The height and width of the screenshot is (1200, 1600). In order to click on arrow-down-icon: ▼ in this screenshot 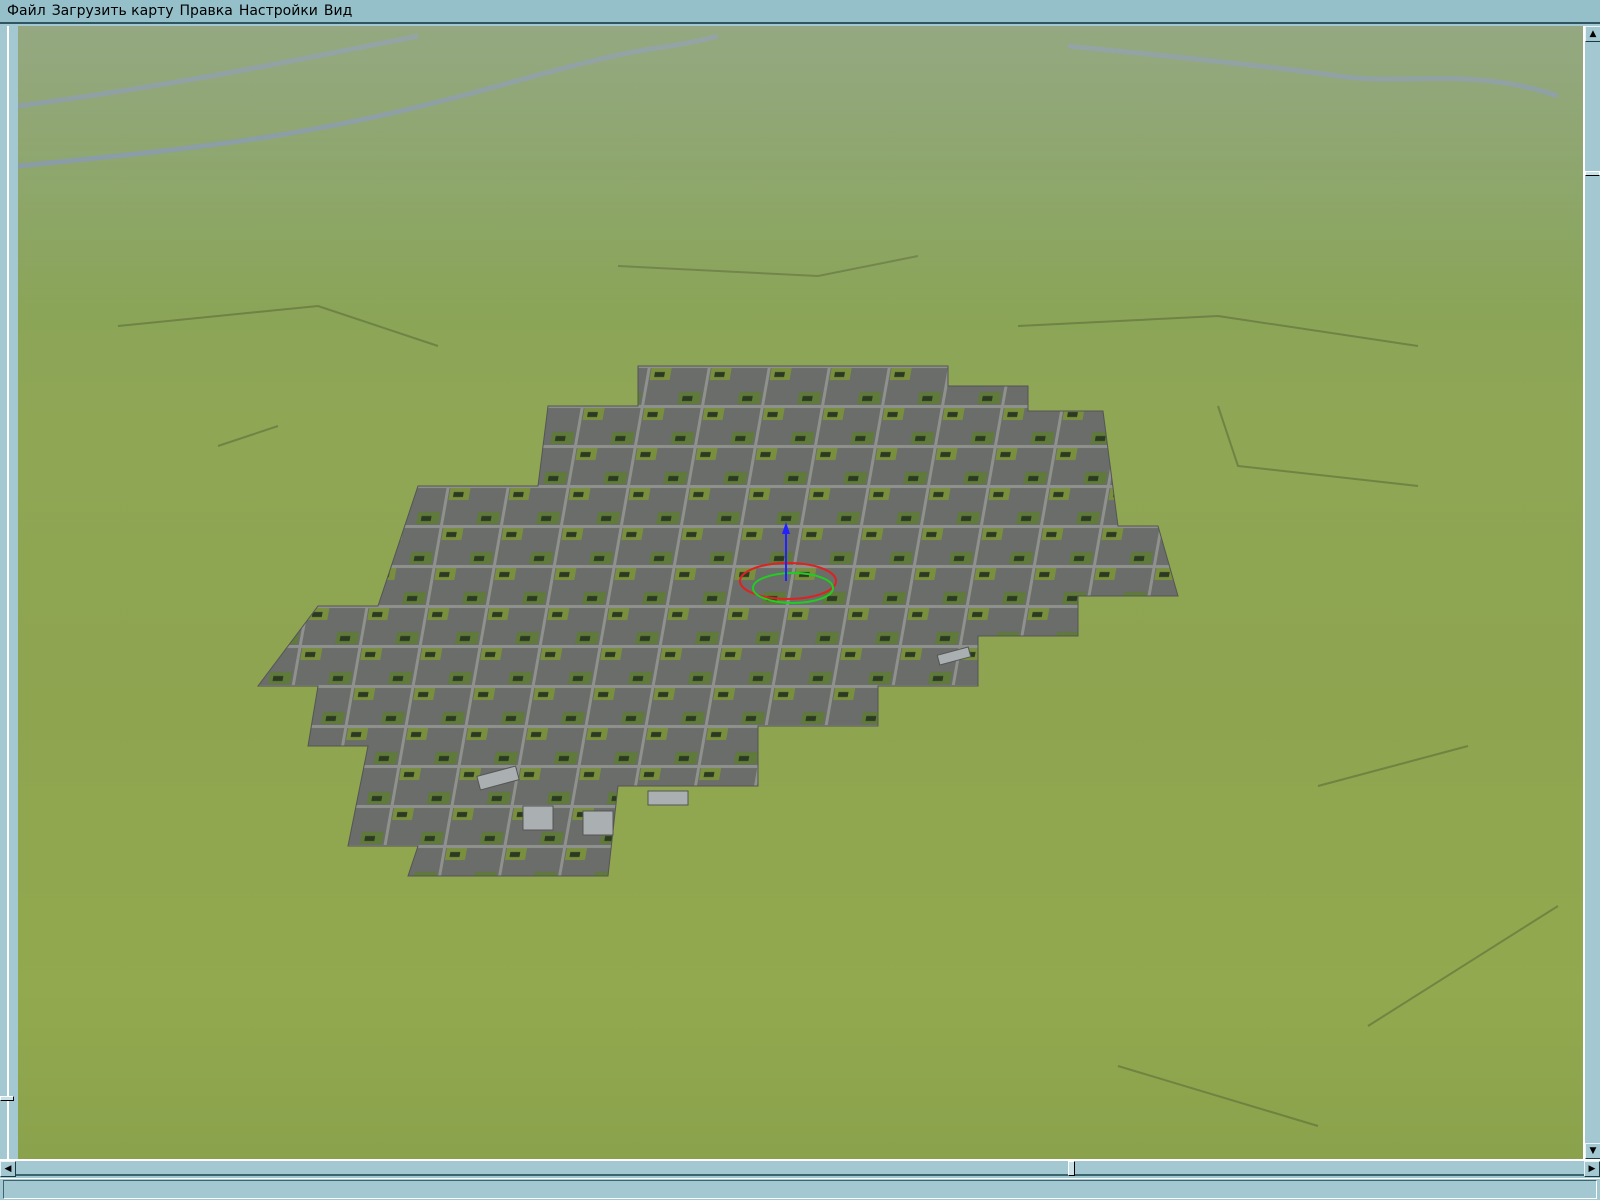, I will do `click(1593, 1151)`.